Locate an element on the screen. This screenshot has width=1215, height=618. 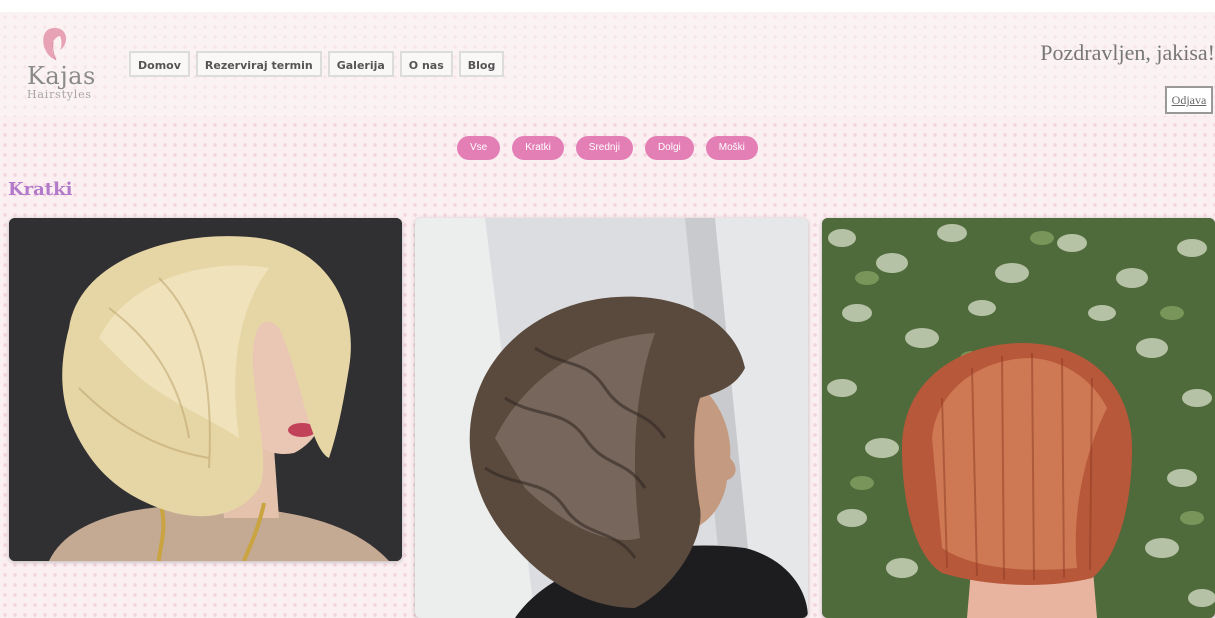
logo: Kajas Hairstyles is located at coordinates (58, 62).